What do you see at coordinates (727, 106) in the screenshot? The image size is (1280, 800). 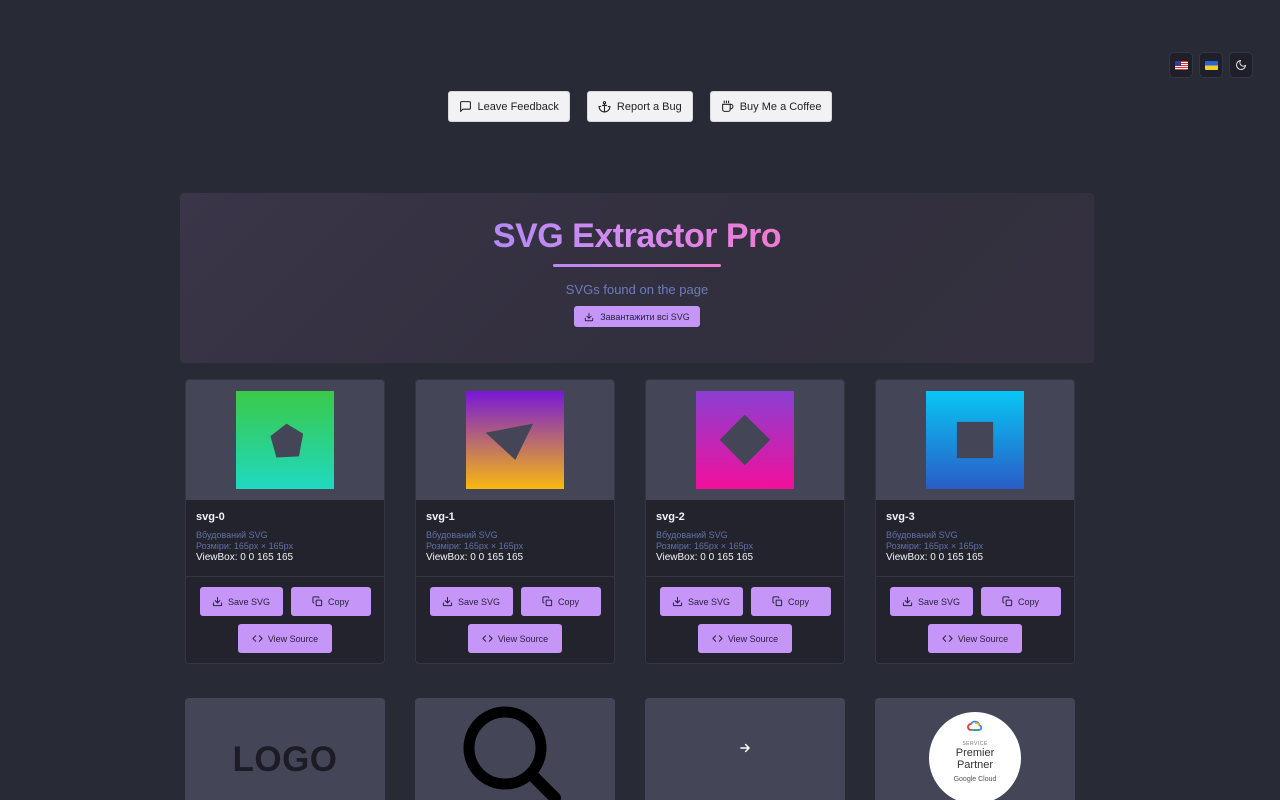 I see `coffee-icon` at bounding box center [727, 106].